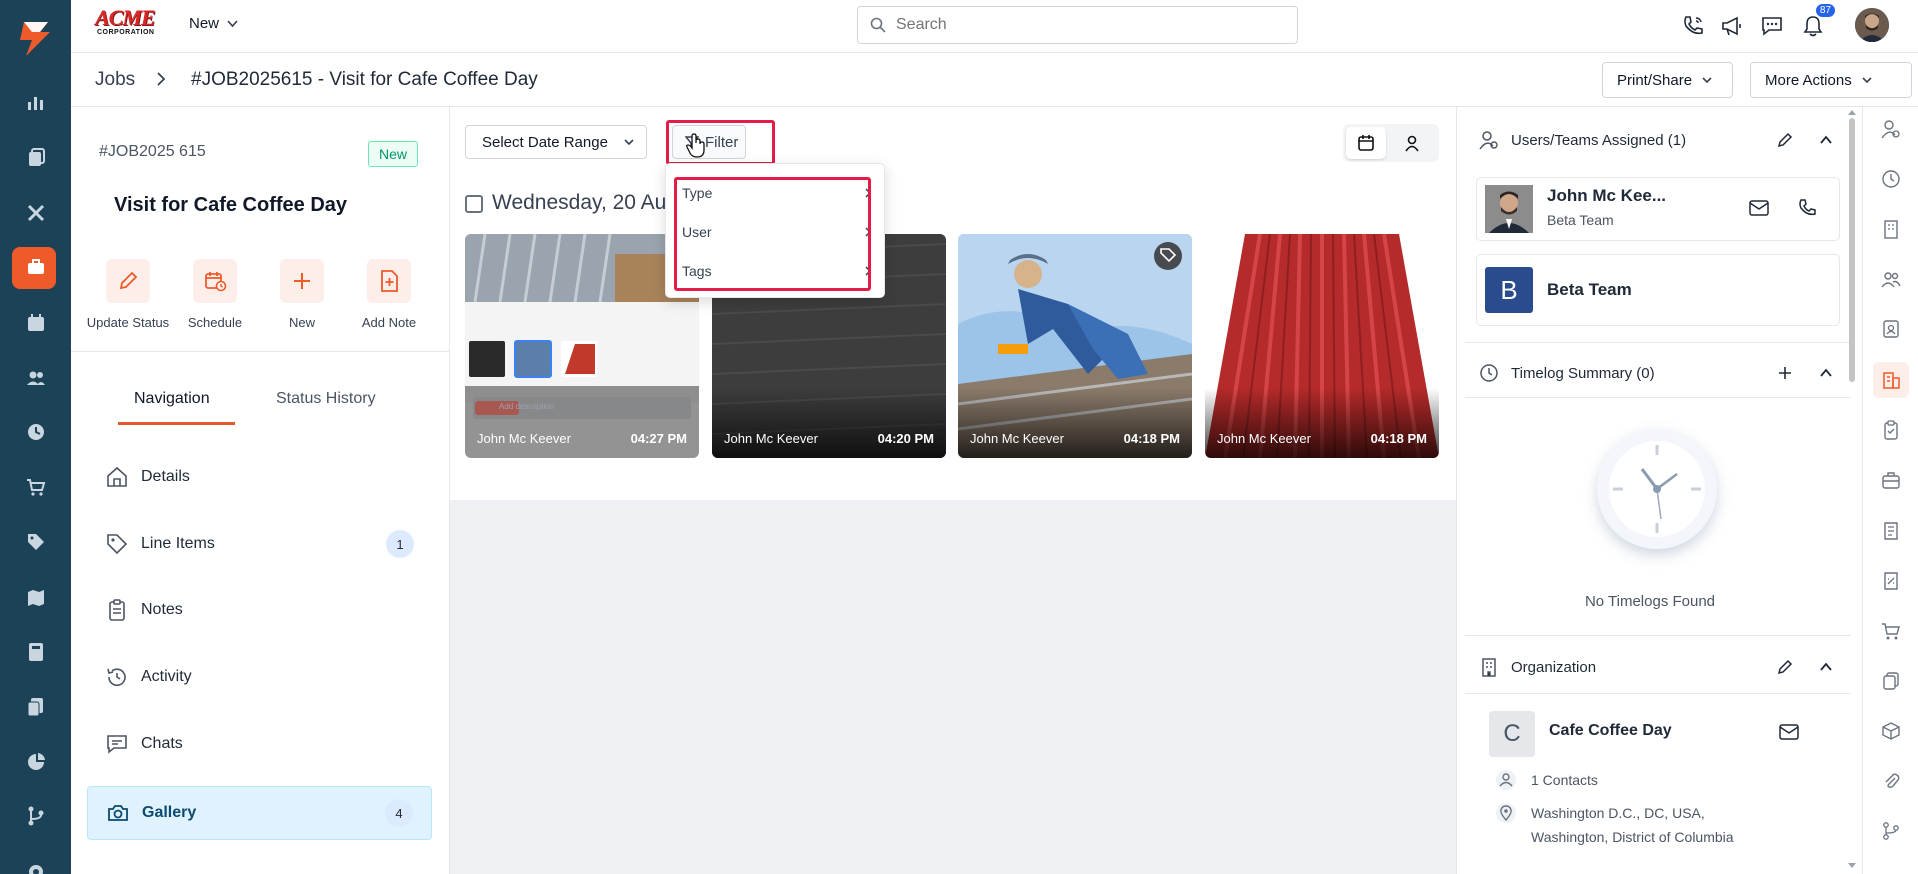 The image size is (1918, 874). Describe the element at coordinates (259, 610) in the screenshot. I see `nav-item-notes: Notes` at that location.